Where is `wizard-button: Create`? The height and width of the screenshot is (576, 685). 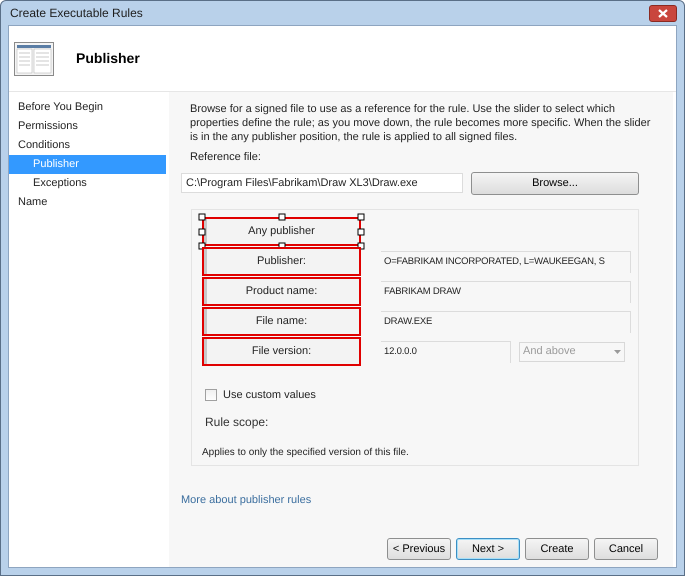
wizard-button: Create is located at coordinates (557, 549).